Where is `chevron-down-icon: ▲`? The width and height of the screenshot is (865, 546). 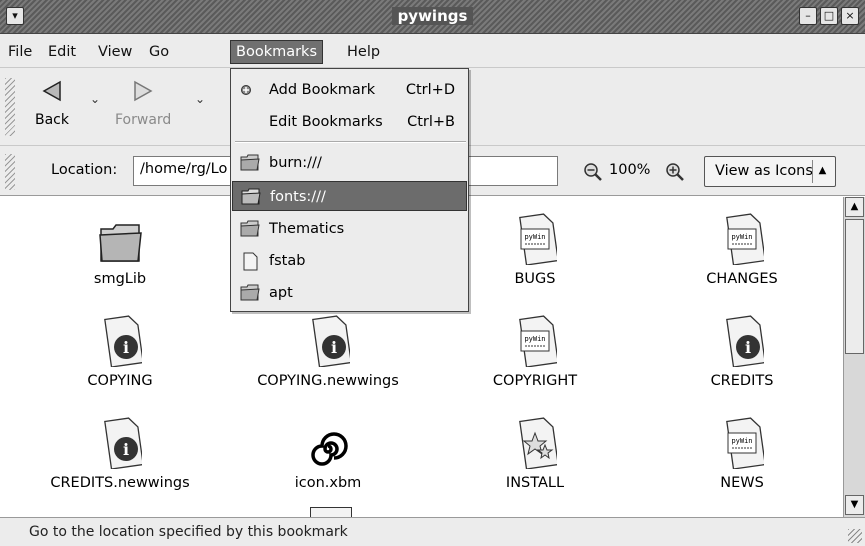 chevron-down-icon: ▲ is located at coordinates (822, 171).